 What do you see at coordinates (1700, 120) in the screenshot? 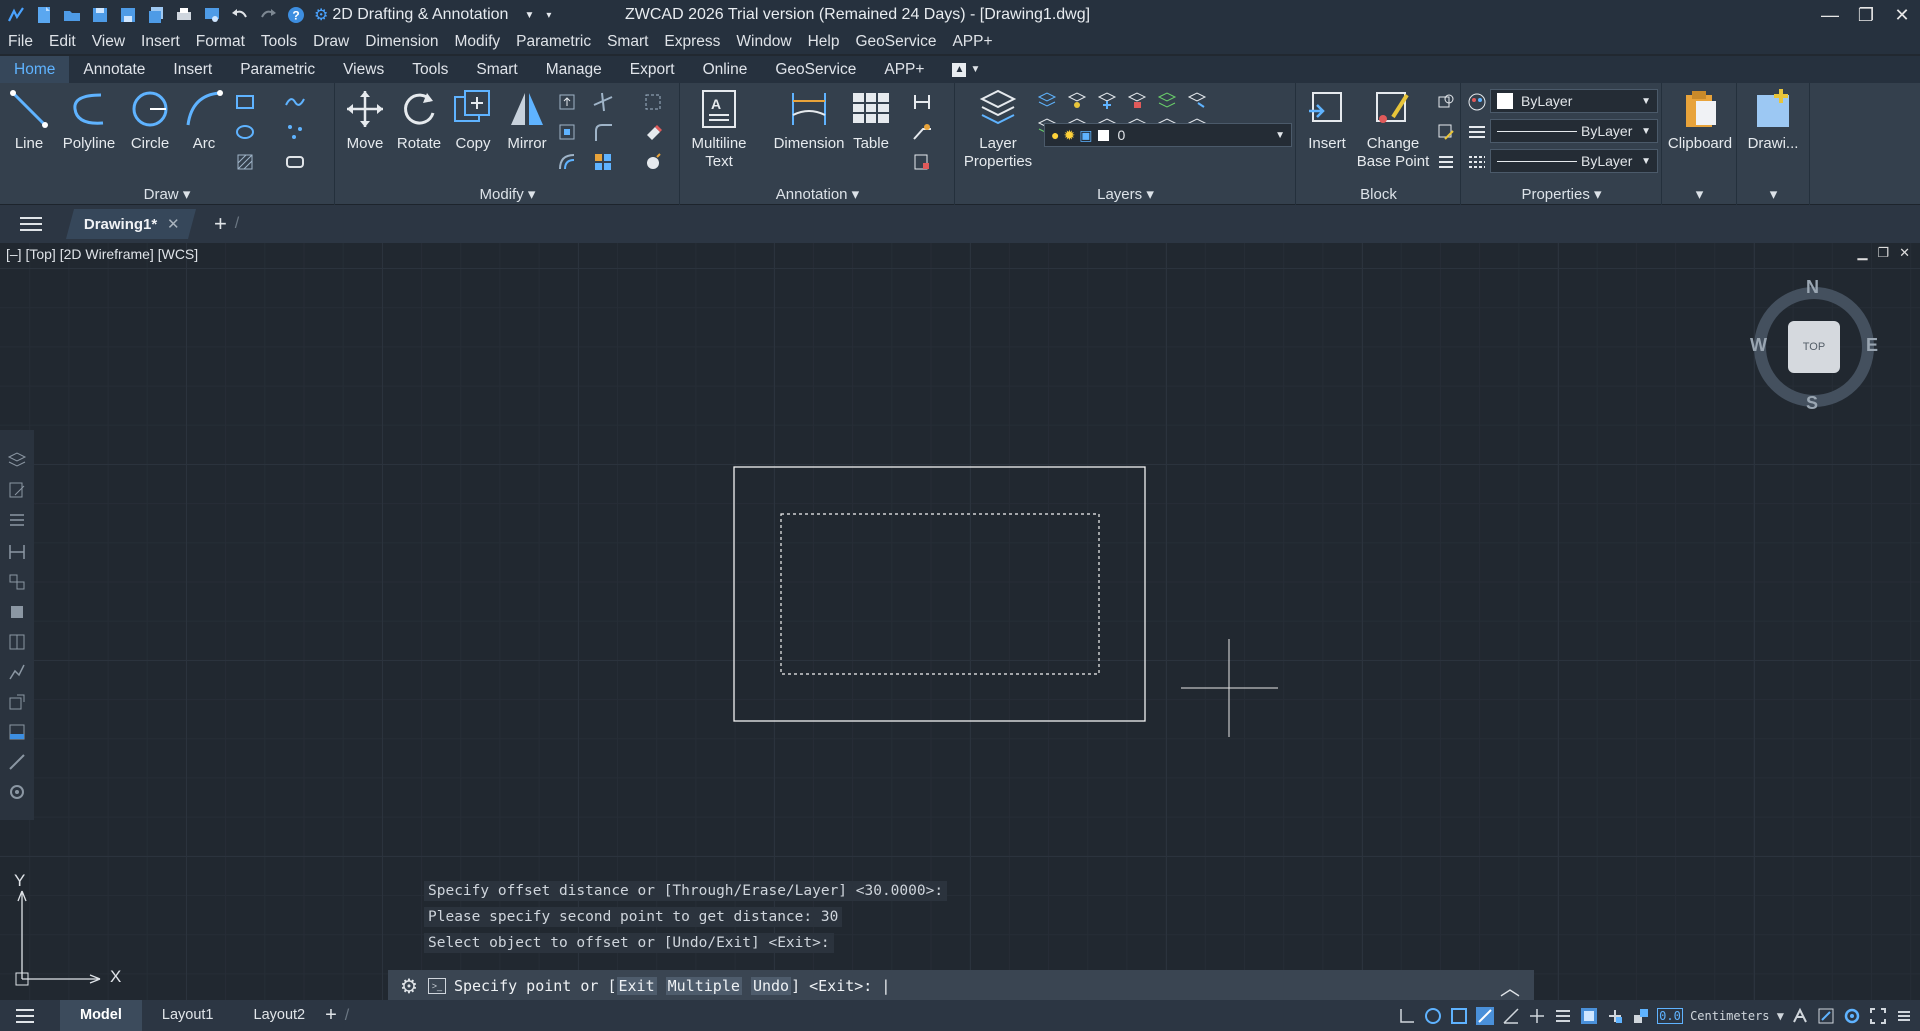
I see `clipboard-button: Clipboard` at bounding box center [1700, 120].